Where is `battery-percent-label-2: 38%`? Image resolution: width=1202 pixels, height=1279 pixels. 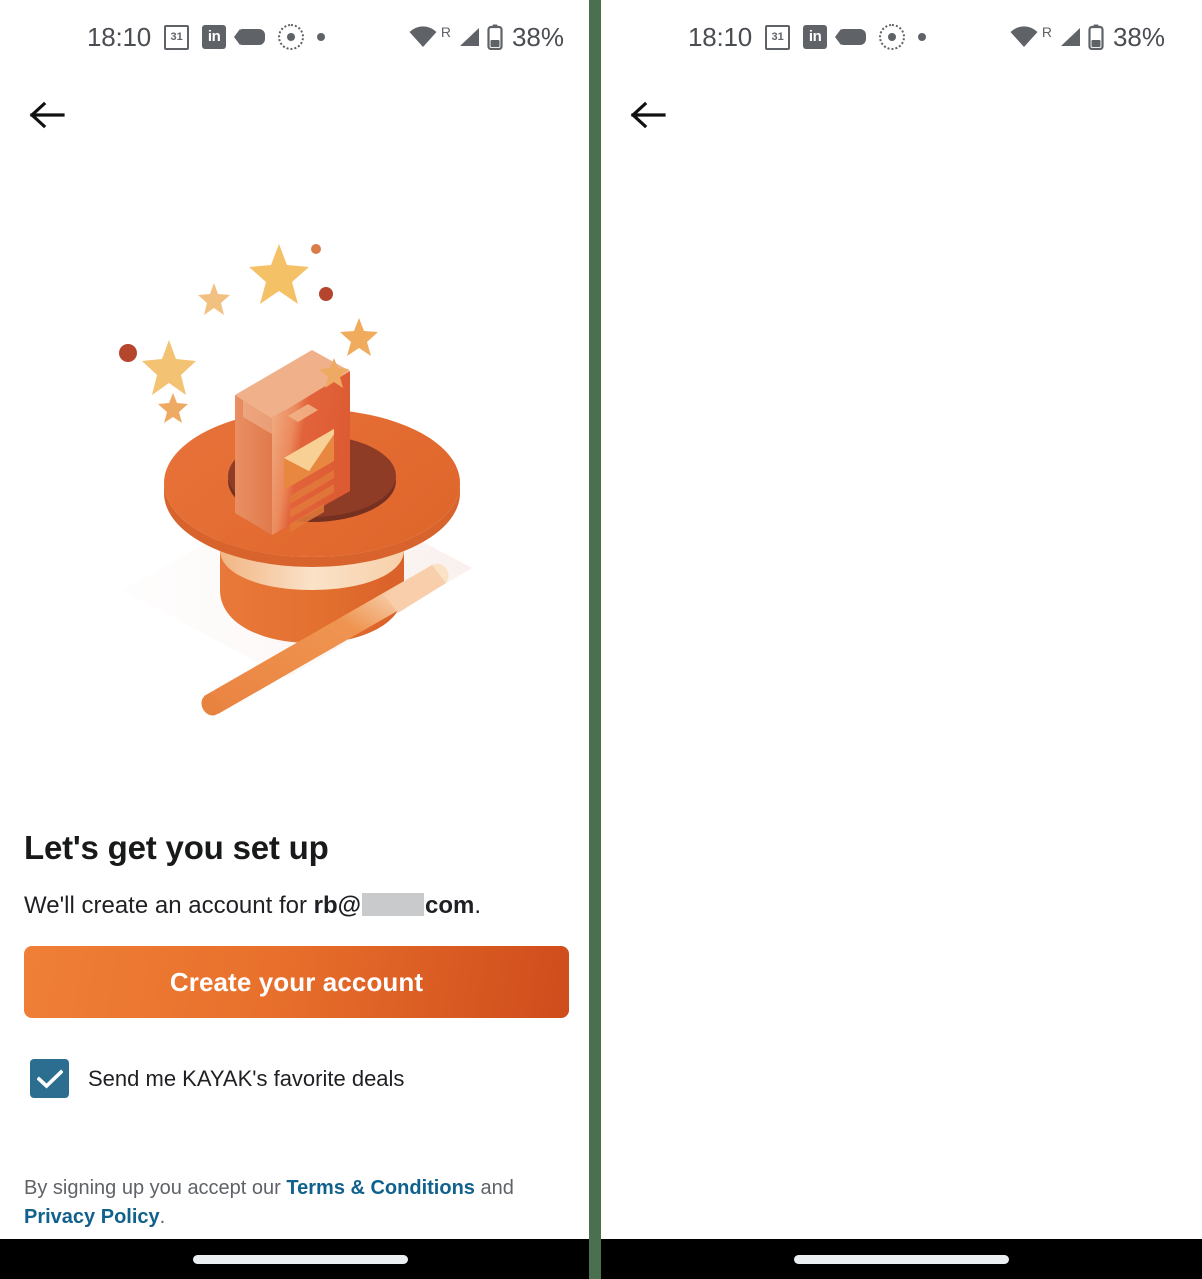 battery-percent-label-2: 38% is located at coordinates (1138, 36).